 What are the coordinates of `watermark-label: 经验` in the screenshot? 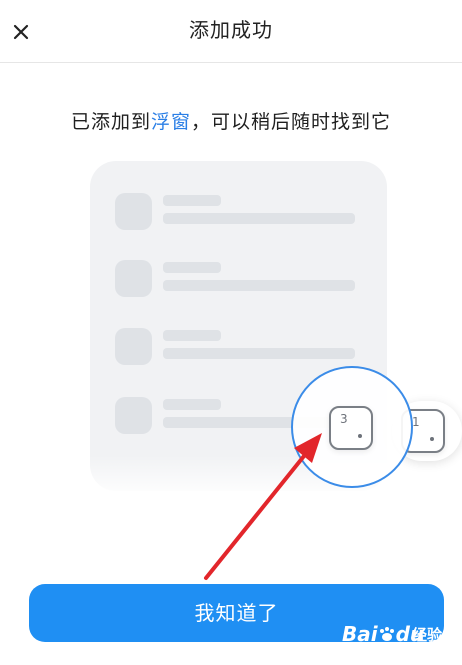 It's located at (427, 635).